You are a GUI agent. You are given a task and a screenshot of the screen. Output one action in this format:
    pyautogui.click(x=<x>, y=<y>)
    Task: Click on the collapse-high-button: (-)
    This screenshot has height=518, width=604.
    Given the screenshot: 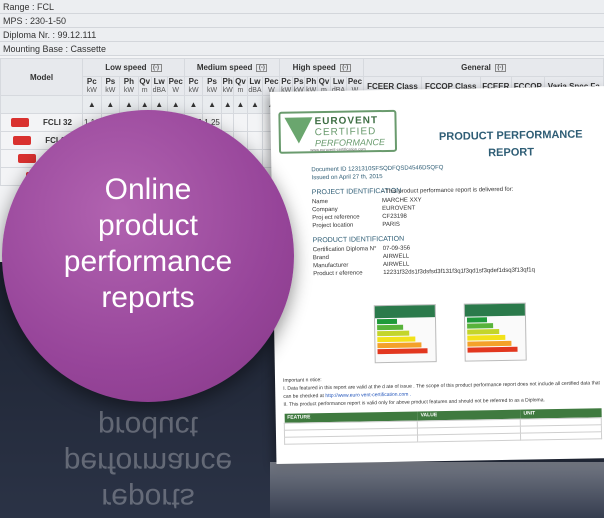 What is the action you would take?
    pyautogui.click(x=345, y=67)
    